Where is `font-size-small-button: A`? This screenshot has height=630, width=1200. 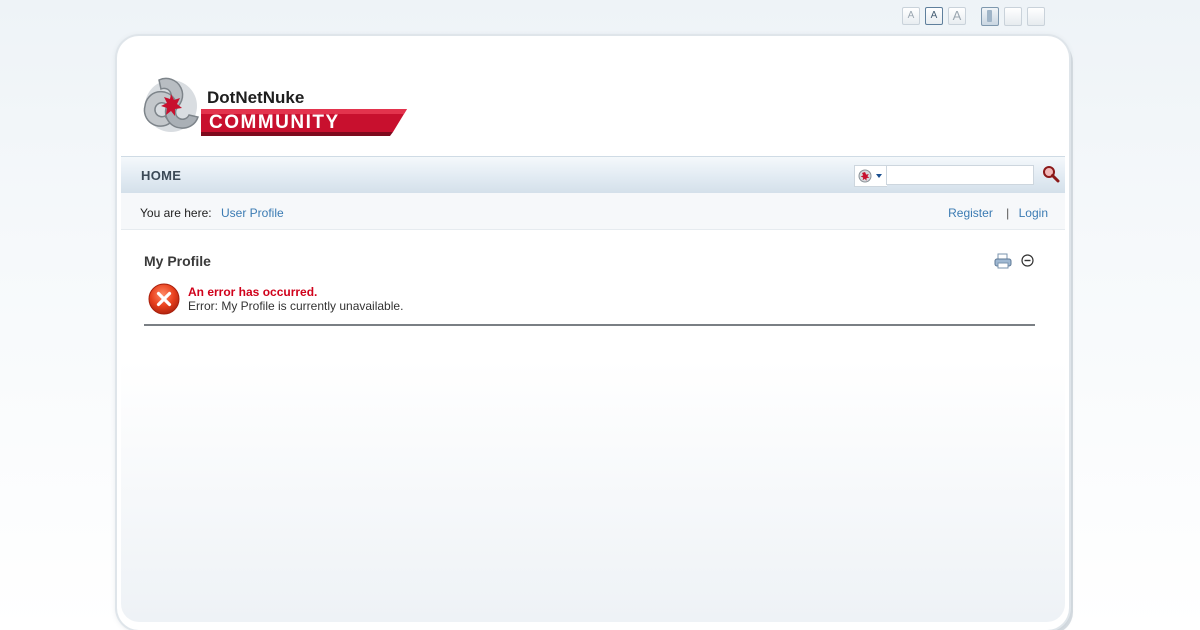
font-size-small-button: A is located at coordinates (911, 16).